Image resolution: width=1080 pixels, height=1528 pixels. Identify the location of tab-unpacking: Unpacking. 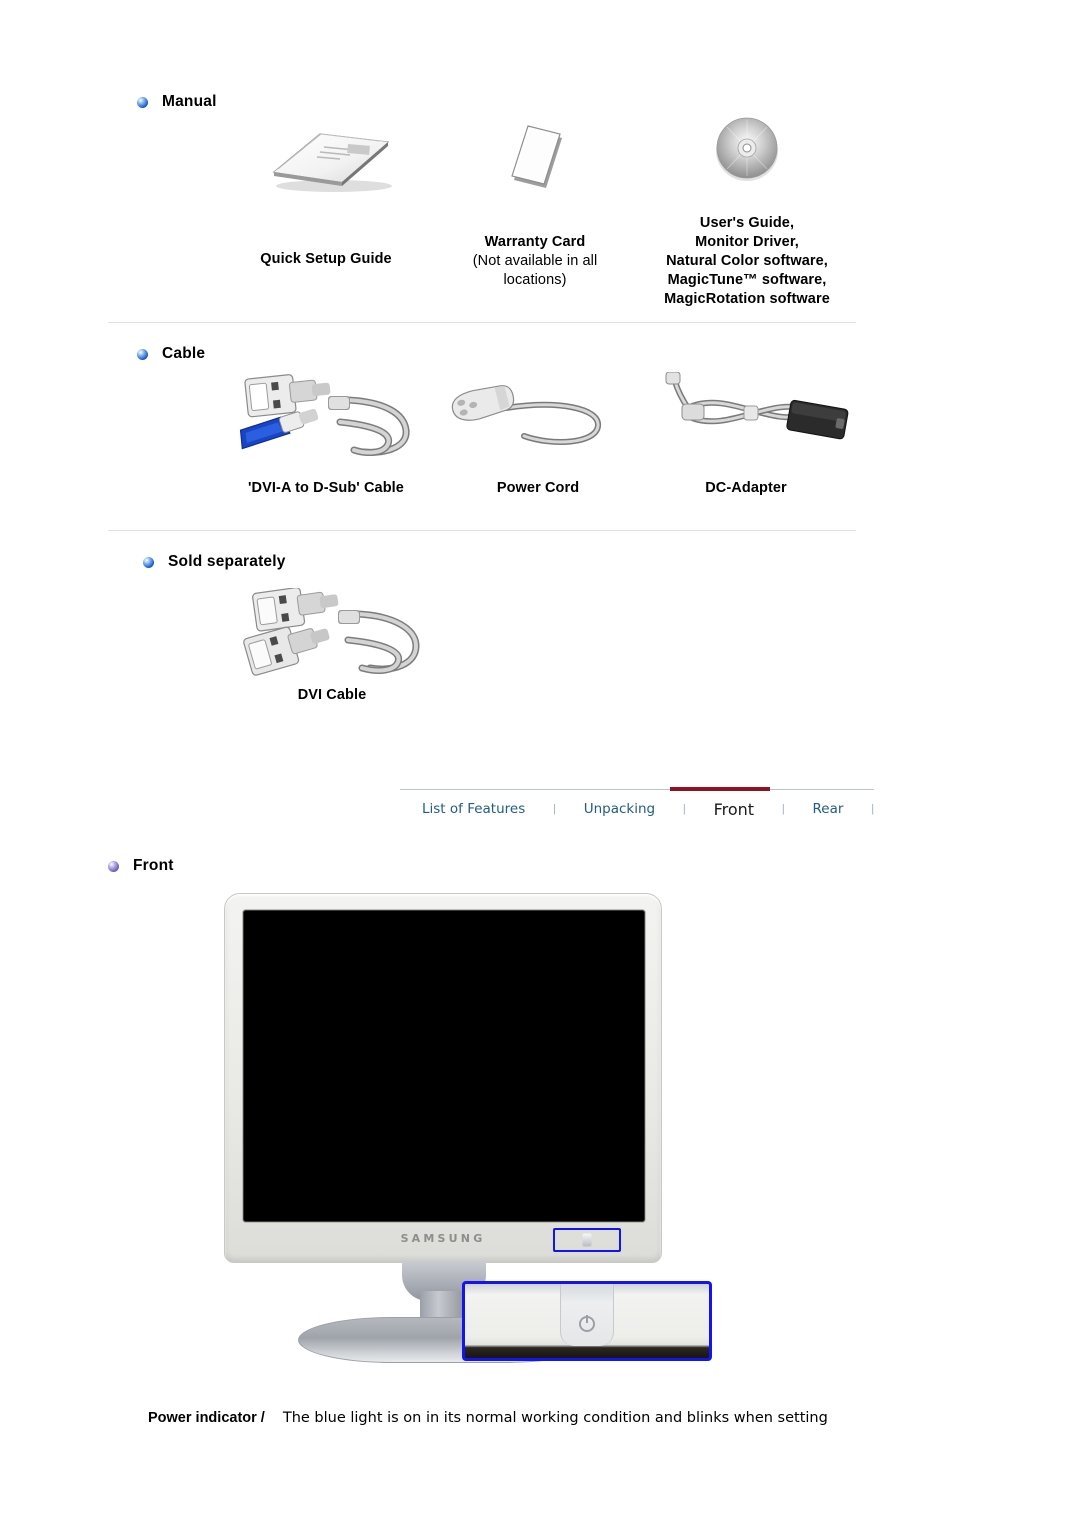
(619, 809).